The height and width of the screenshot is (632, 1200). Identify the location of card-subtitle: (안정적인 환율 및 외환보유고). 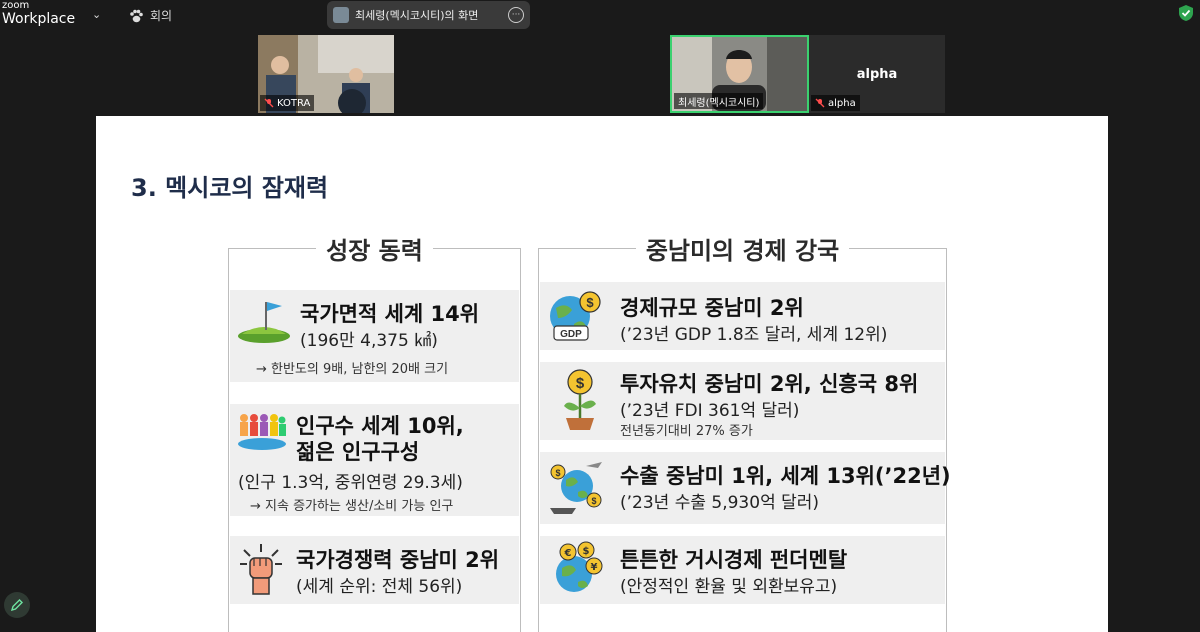
(729, 587).